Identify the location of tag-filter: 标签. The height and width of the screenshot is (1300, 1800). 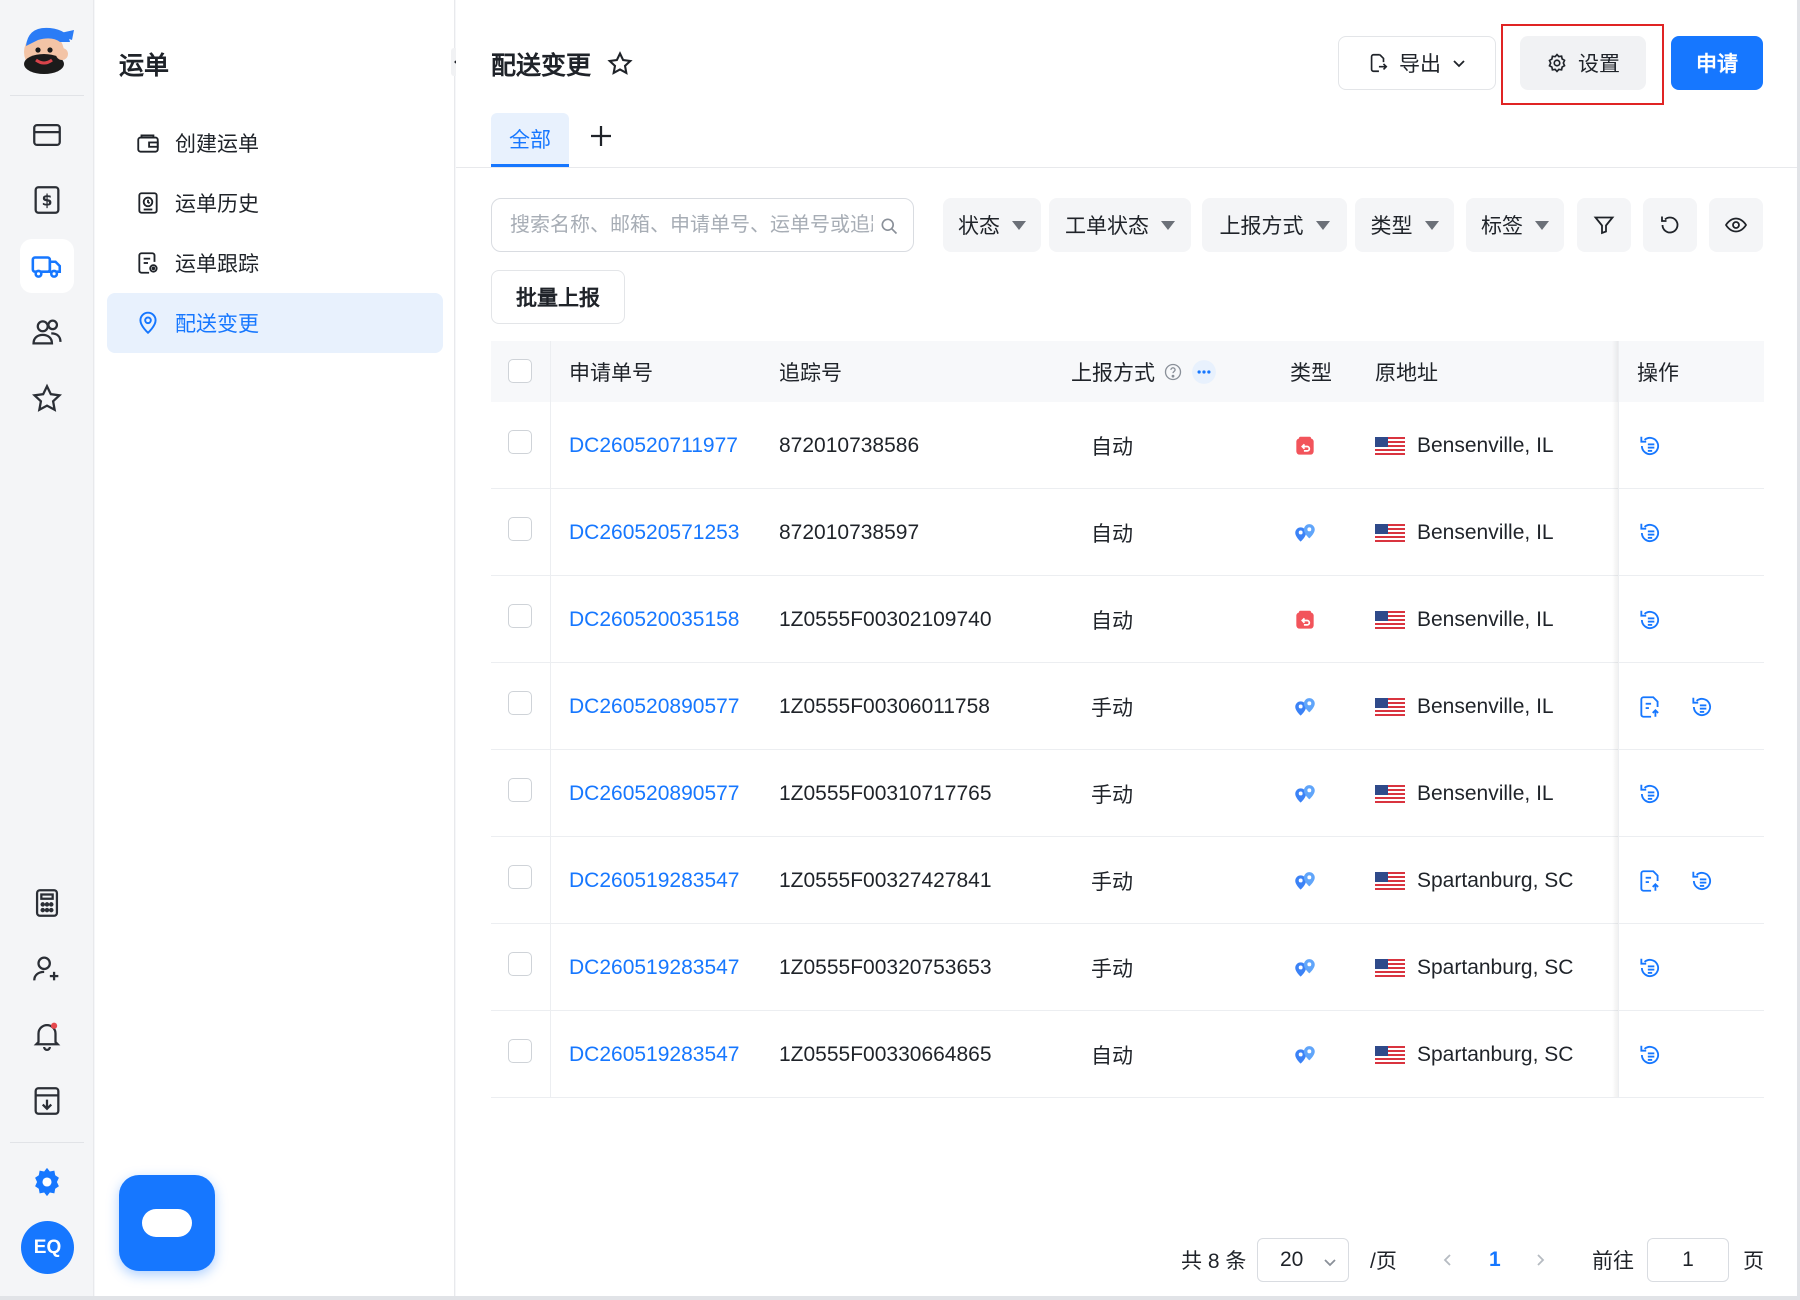
(1515, 225).